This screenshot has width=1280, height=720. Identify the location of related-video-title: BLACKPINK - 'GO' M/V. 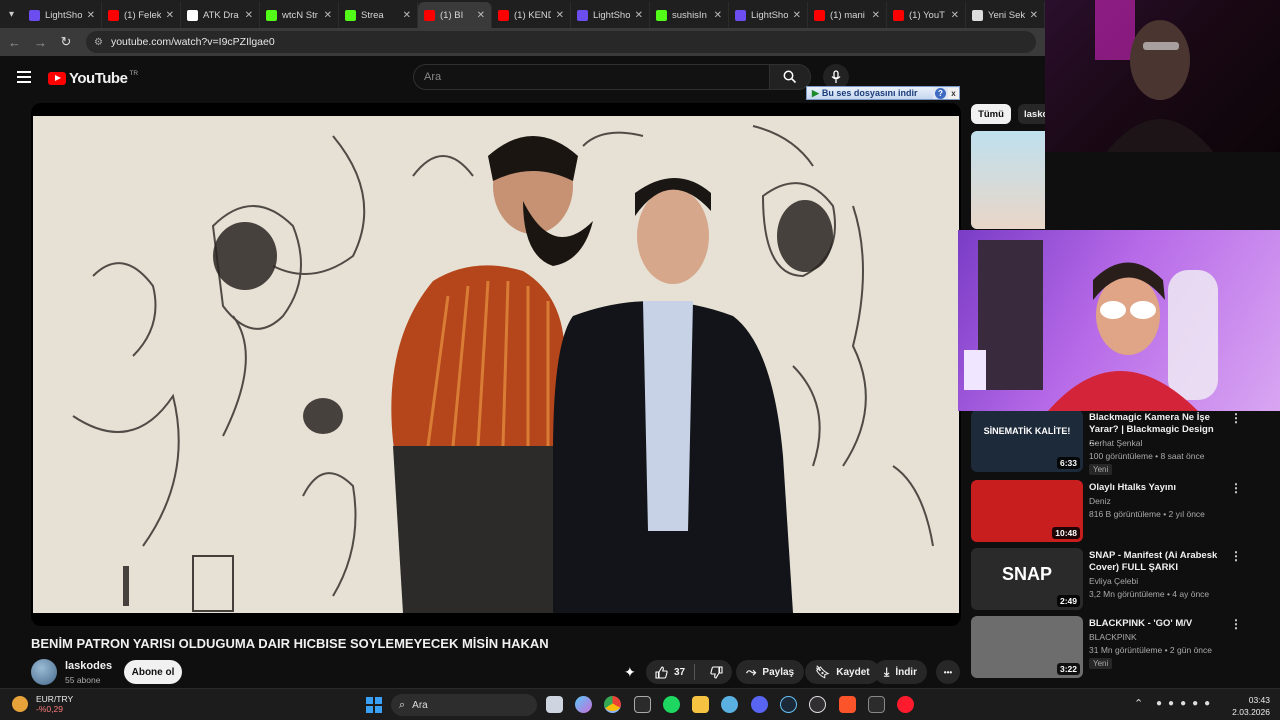
(1156, 624).